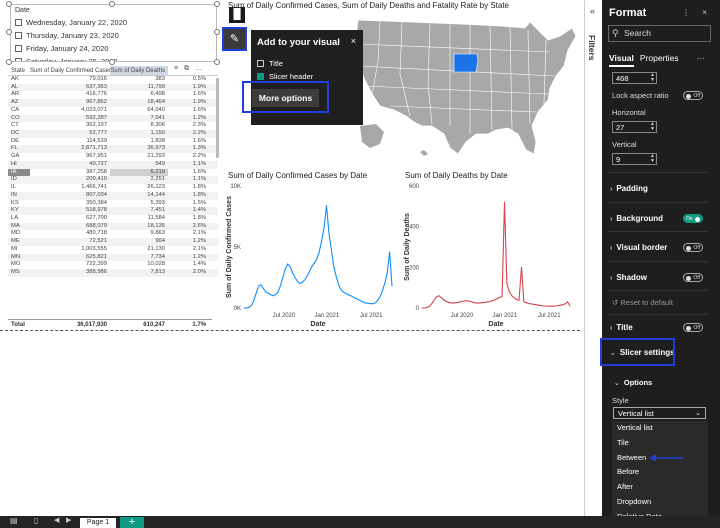  I want to click on more-icon: ···, so click(701, 60).